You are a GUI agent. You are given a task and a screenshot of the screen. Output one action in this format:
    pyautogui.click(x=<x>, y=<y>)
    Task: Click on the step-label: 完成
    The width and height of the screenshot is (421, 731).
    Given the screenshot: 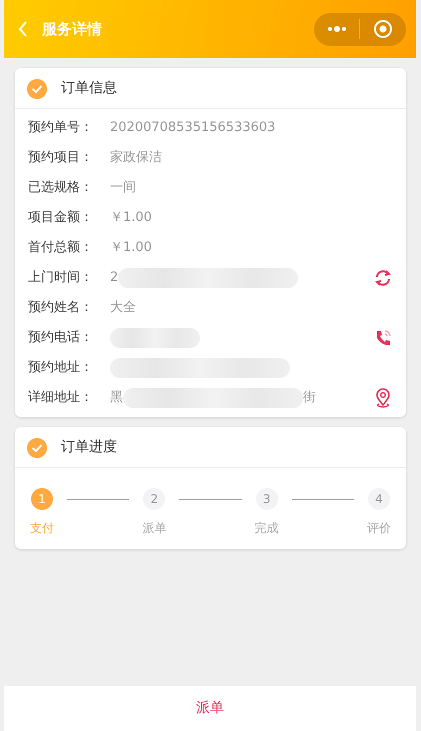 What is the action you would take?
    pyautogui.click(x=266, y=528)
    